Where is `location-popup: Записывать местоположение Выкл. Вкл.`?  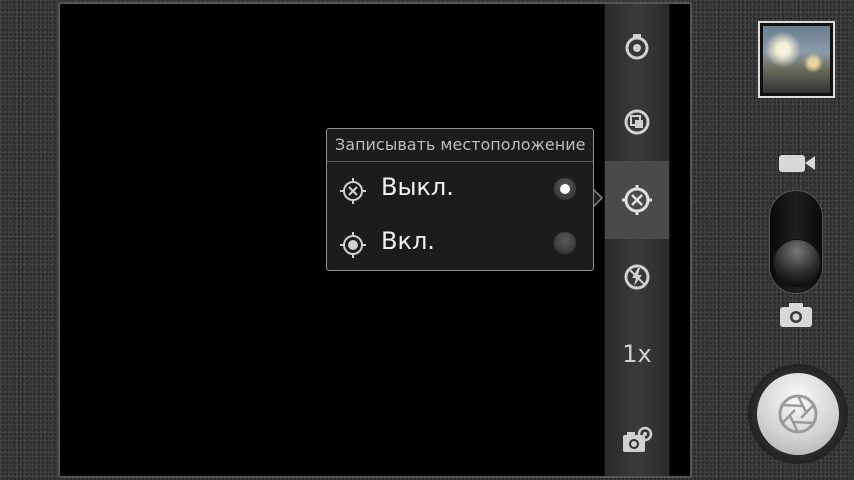
location-popup: Записывать местоположение Выкл. Вкл. is located at coordinates (460, 199).